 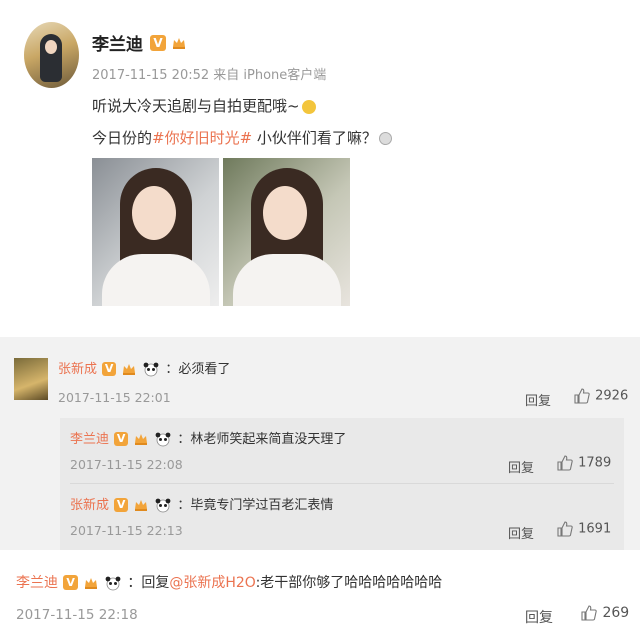 I want to click on comment-text: ：必须看了, so click(x=198, y=369).